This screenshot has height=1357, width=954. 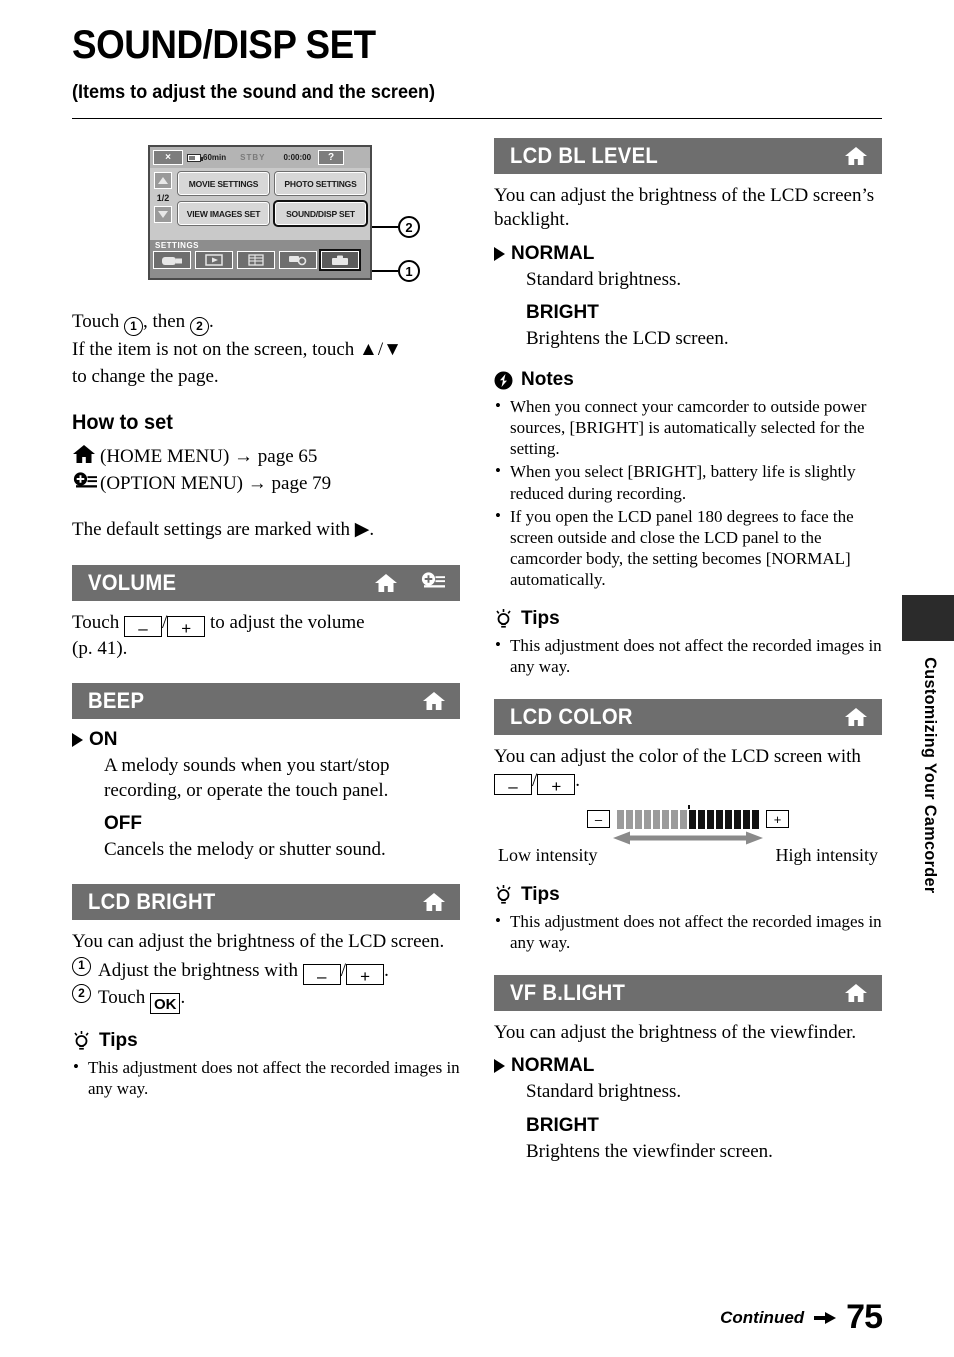 What do you see at coordinates (688, 156) in the screenshot?
I see `section-header-lcd-bl-level: LCD BL LEVEL` at bounding box center [688, 156].